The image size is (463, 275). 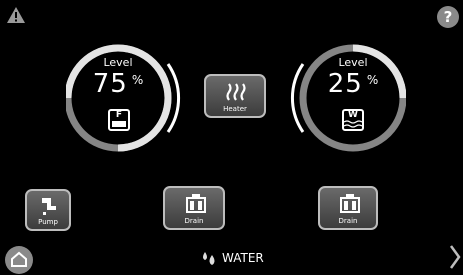 I want to click on help-button: ?, so click(x=448, y=17).